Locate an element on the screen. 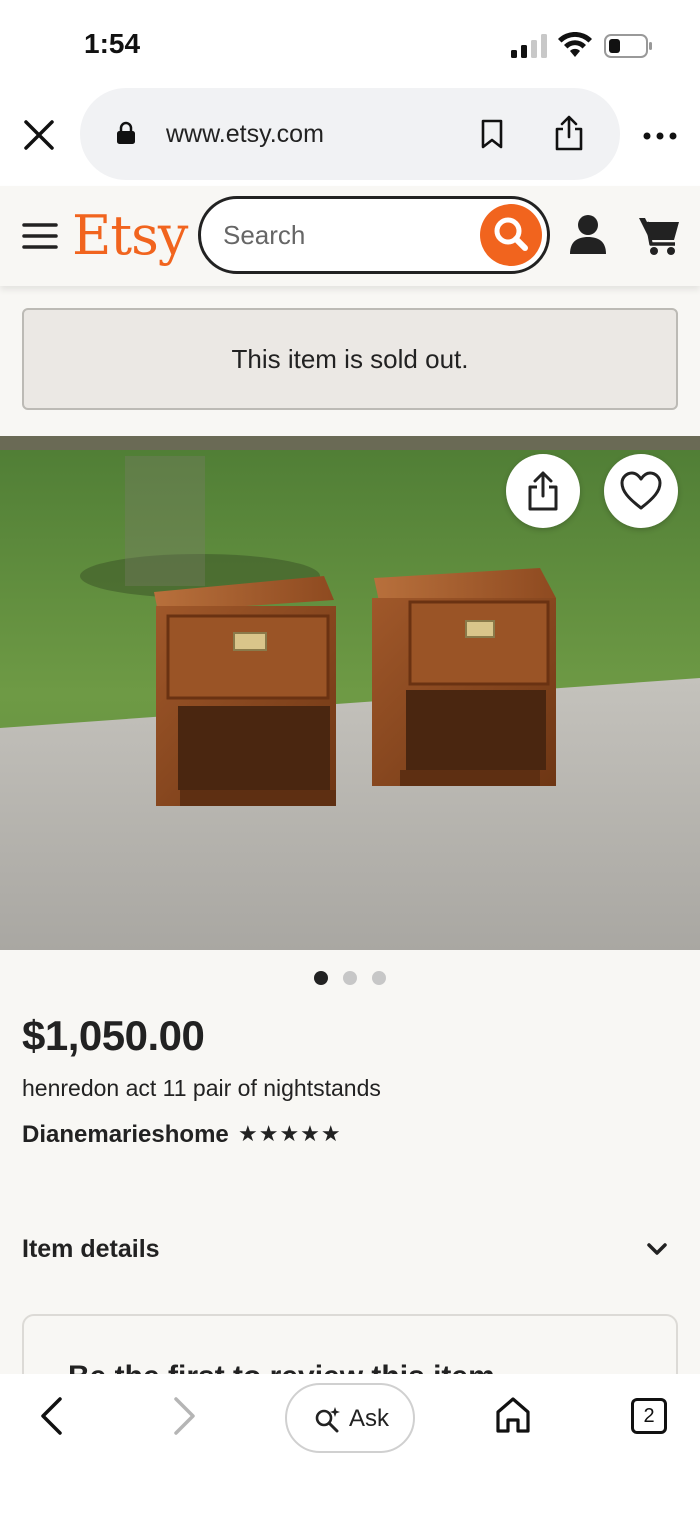 The width and height of the screenshot is (700, 1515). more-options-icon is located at coordinates (660, 136).